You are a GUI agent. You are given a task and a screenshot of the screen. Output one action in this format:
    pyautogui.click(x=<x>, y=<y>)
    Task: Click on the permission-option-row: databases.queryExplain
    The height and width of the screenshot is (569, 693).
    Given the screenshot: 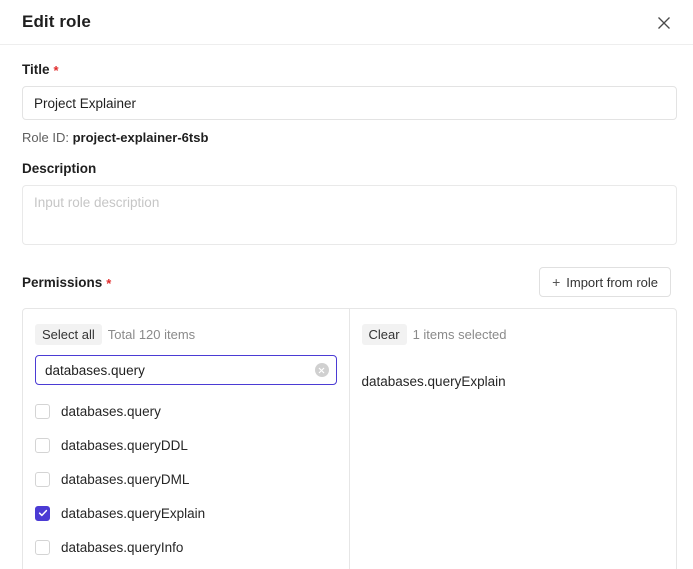 What is the action you would take?
    pyautogui.click(x=186, y=513)
    